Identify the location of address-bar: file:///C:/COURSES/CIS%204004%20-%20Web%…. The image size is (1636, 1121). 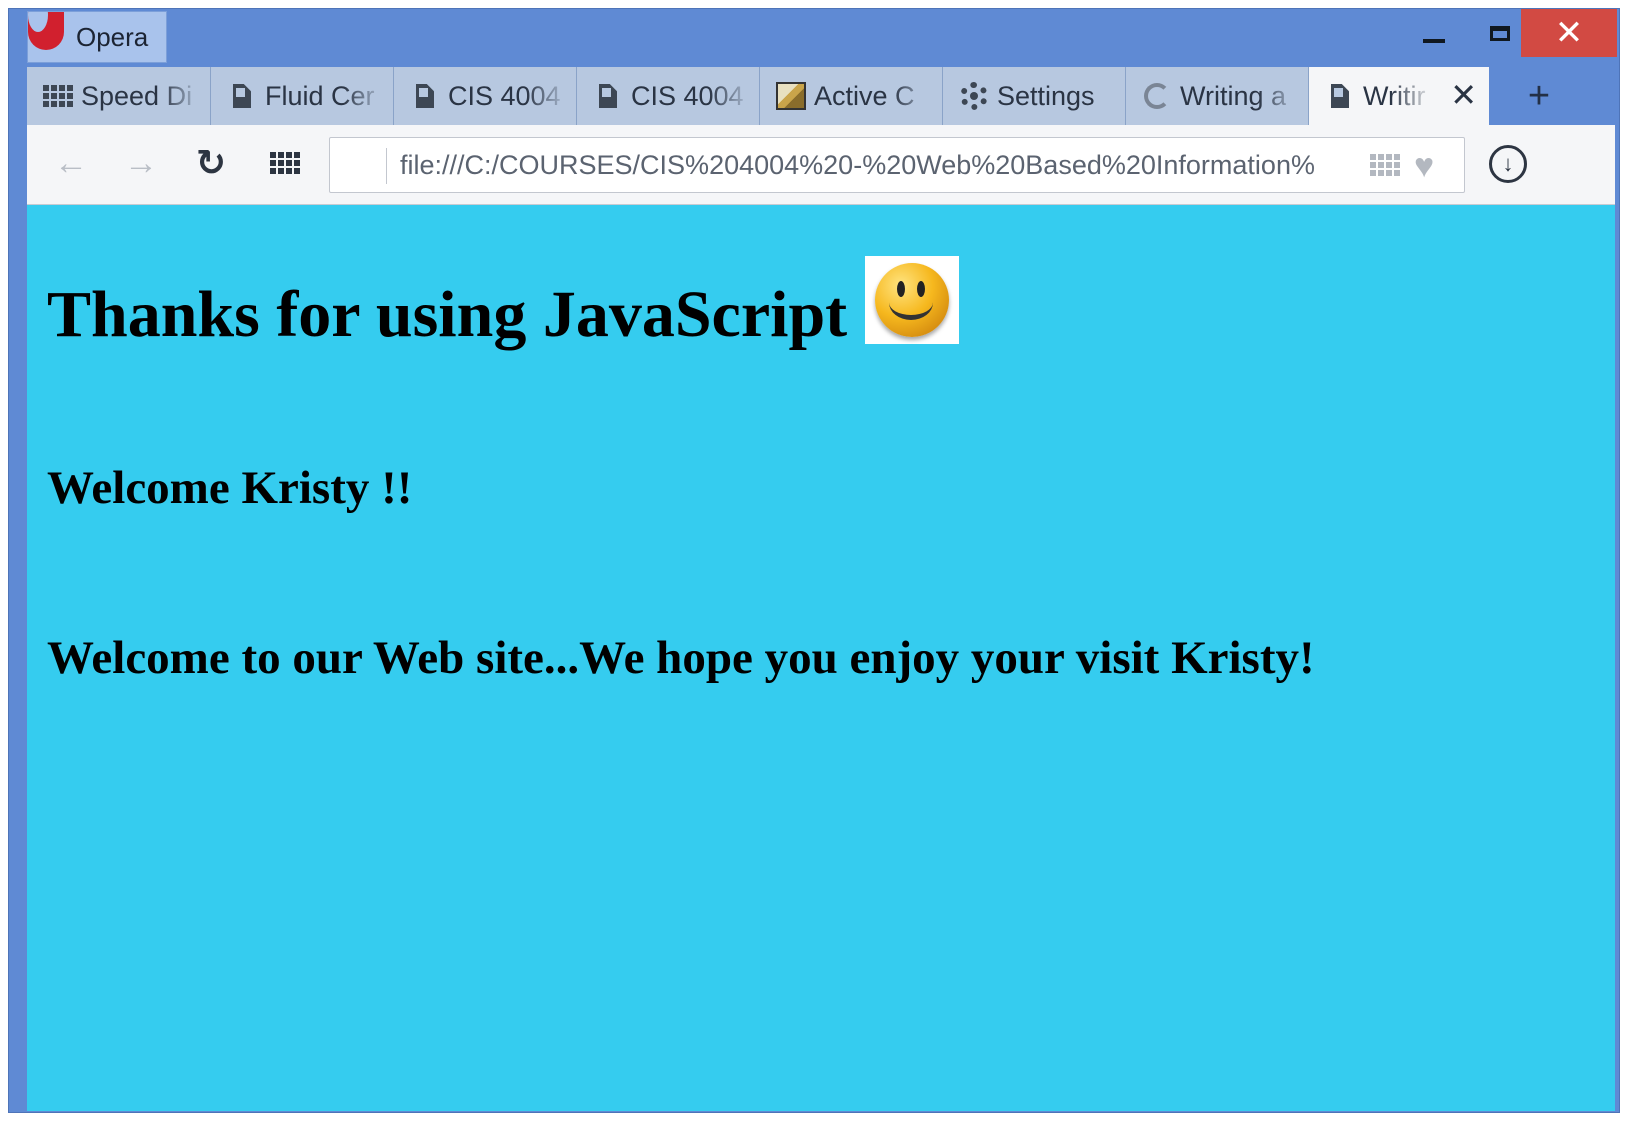
(897, 165).